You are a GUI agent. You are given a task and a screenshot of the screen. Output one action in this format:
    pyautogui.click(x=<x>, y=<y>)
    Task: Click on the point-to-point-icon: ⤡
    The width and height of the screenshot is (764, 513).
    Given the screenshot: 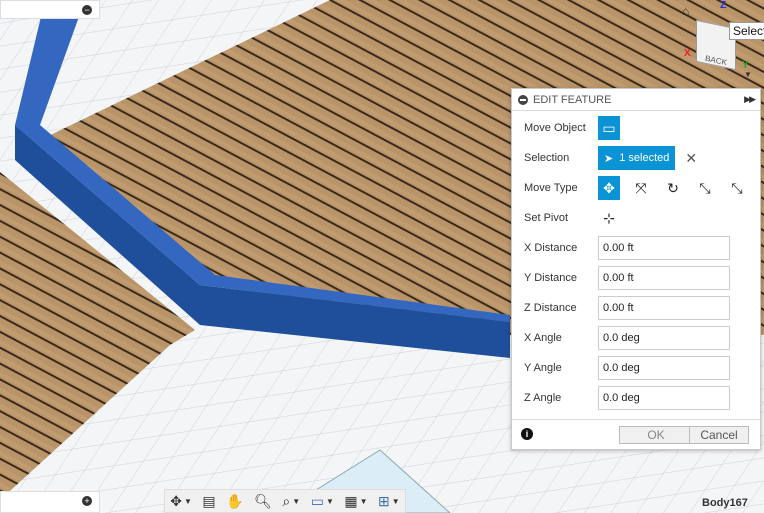 What is the action you would take?
    pyautogui.click(x=705, y=188)
    